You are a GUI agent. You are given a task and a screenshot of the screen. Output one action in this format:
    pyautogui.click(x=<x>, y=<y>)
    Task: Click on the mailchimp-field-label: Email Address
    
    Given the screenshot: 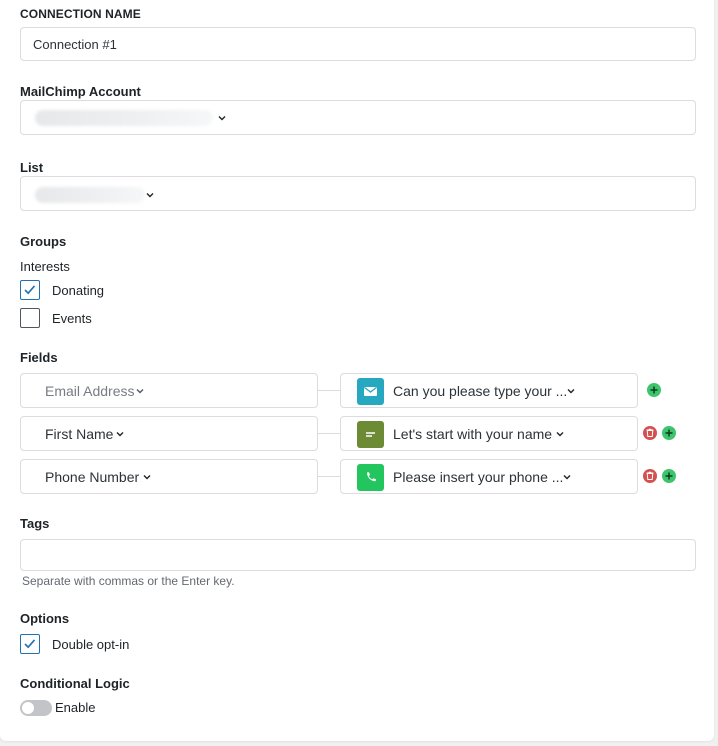 What is the action you would take?
    pyautogui.click(x=90, y=391)
    